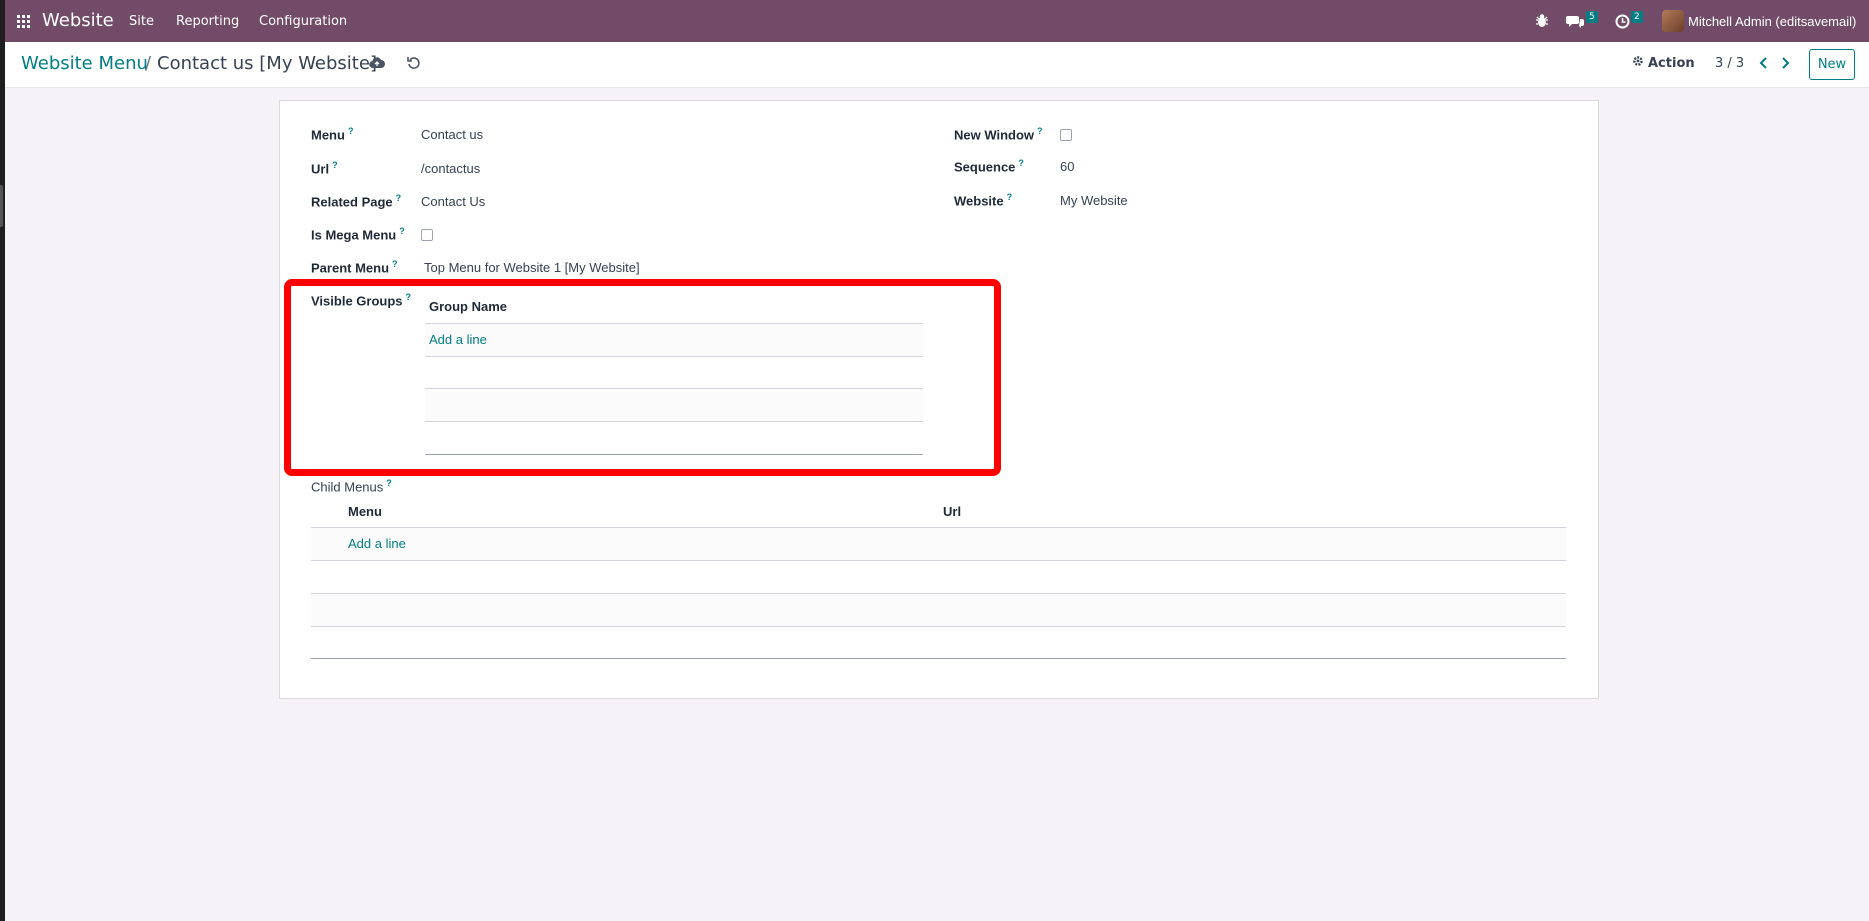  I want to click on action-menu-button: Action, so click(1663, 63).